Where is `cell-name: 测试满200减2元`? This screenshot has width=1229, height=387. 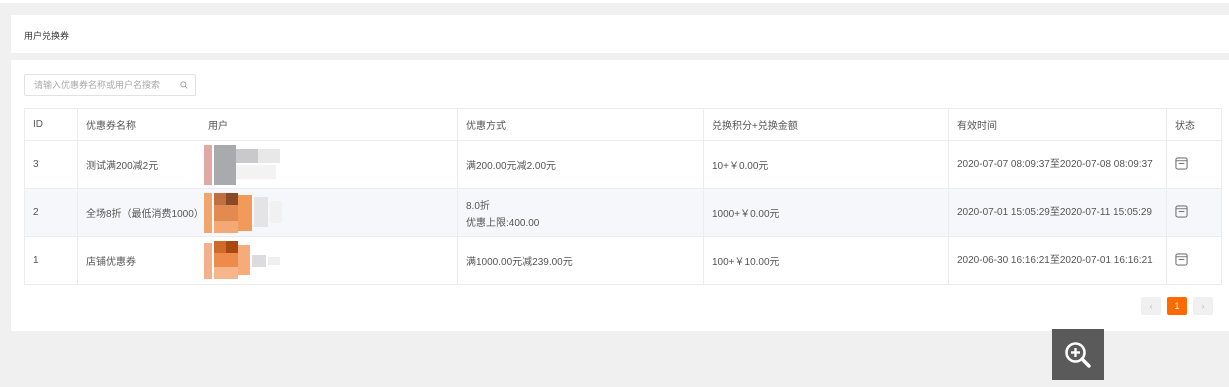 cell-name: 测试满200减2元 is located at coordinates (267, 164).